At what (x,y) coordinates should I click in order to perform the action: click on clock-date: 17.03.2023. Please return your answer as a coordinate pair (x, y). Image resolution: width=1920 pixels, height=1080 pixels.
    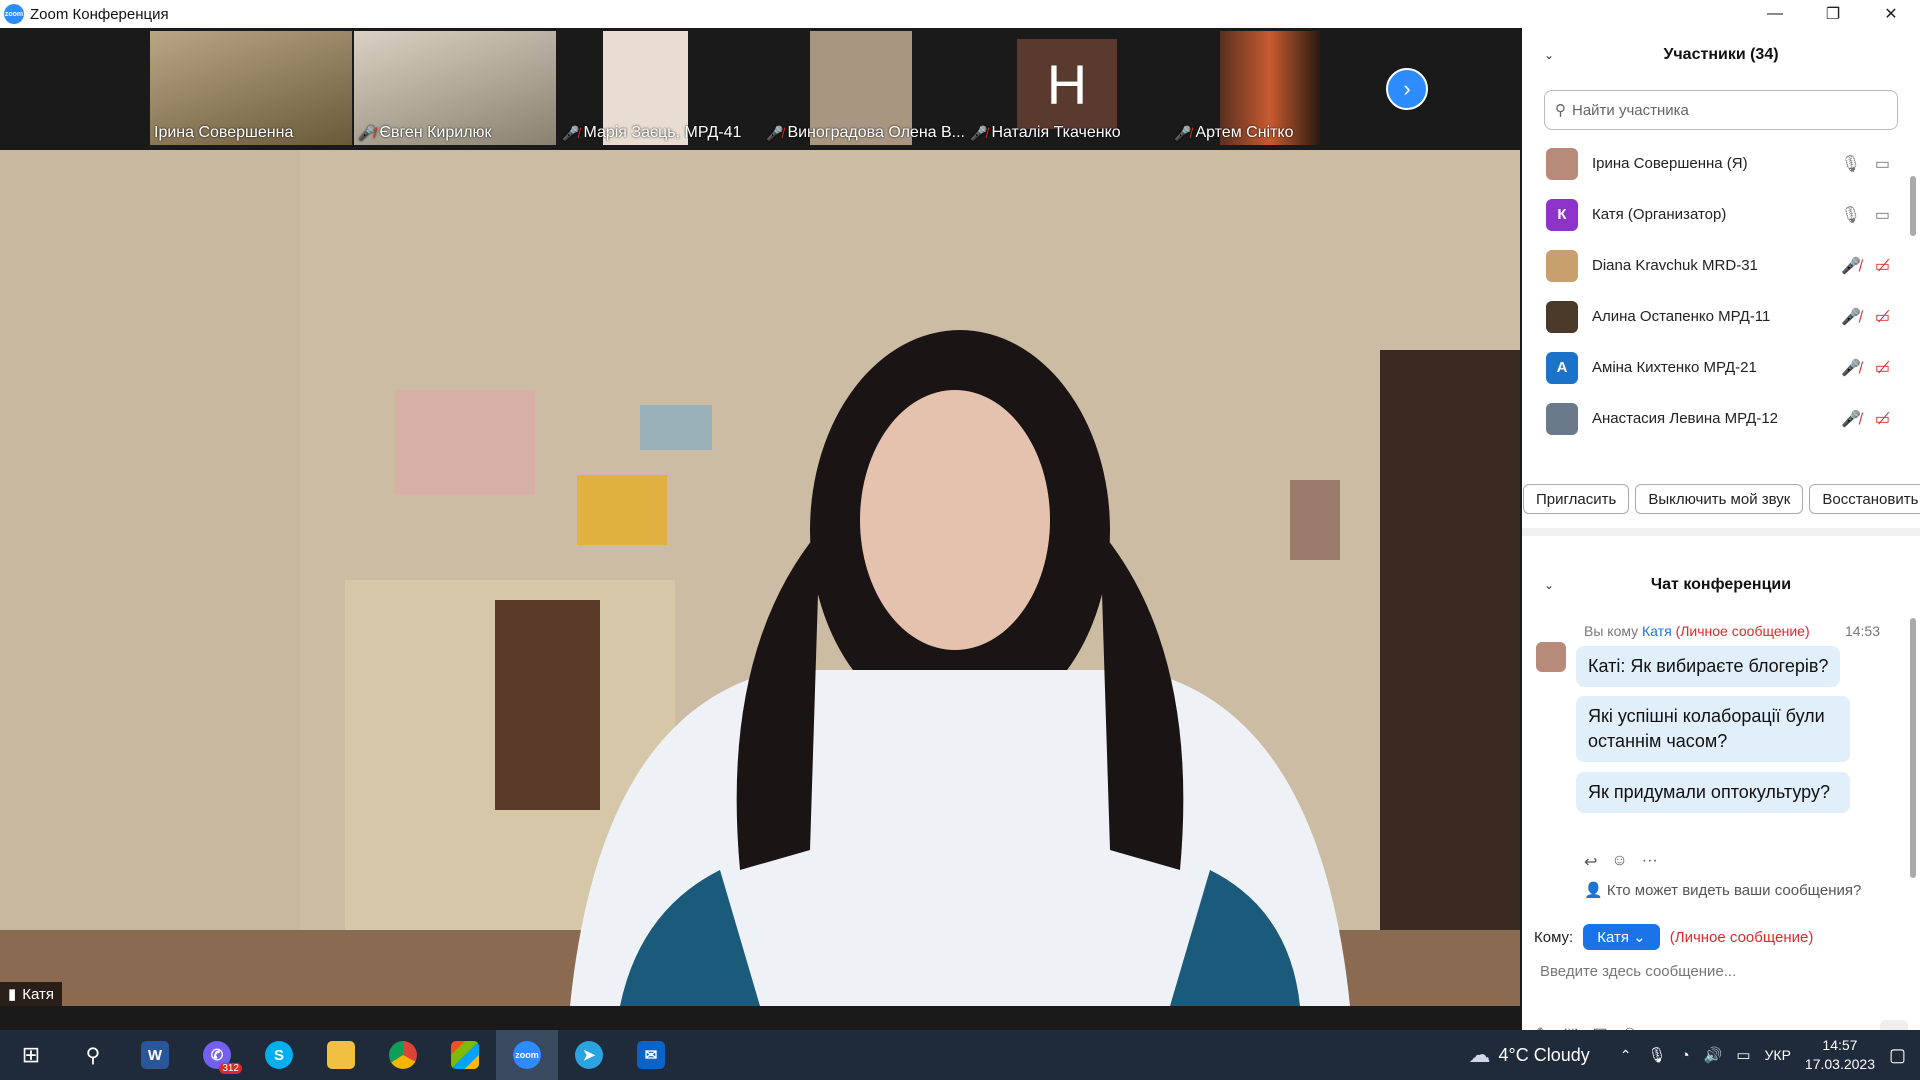
    Looking at the image, I should click on (1839, 1064).